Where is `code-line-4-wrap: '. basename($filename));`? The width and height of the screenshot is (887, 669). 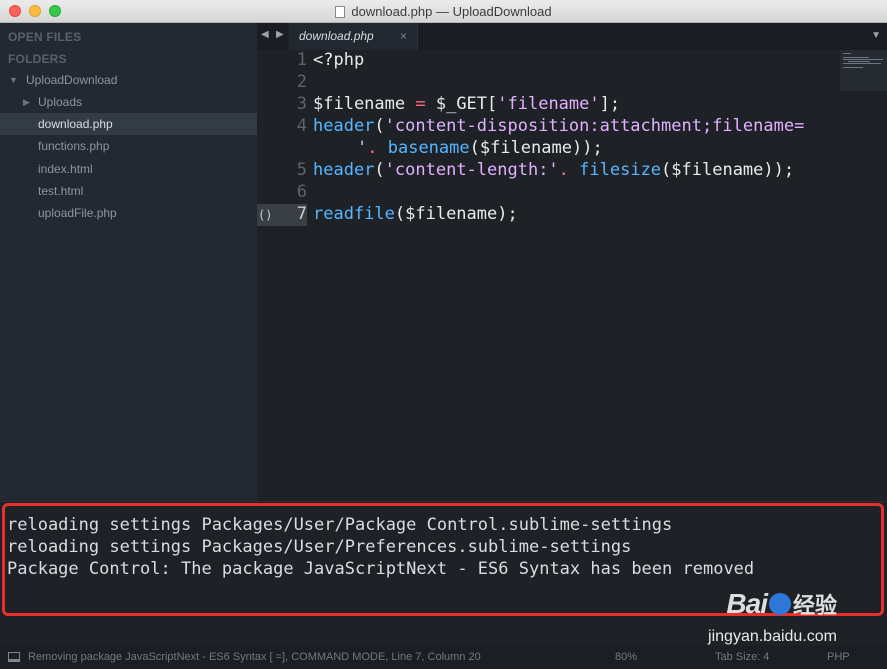 code-line-4-wrap: '. basename($filename)); is located at coordinates (480, 148).